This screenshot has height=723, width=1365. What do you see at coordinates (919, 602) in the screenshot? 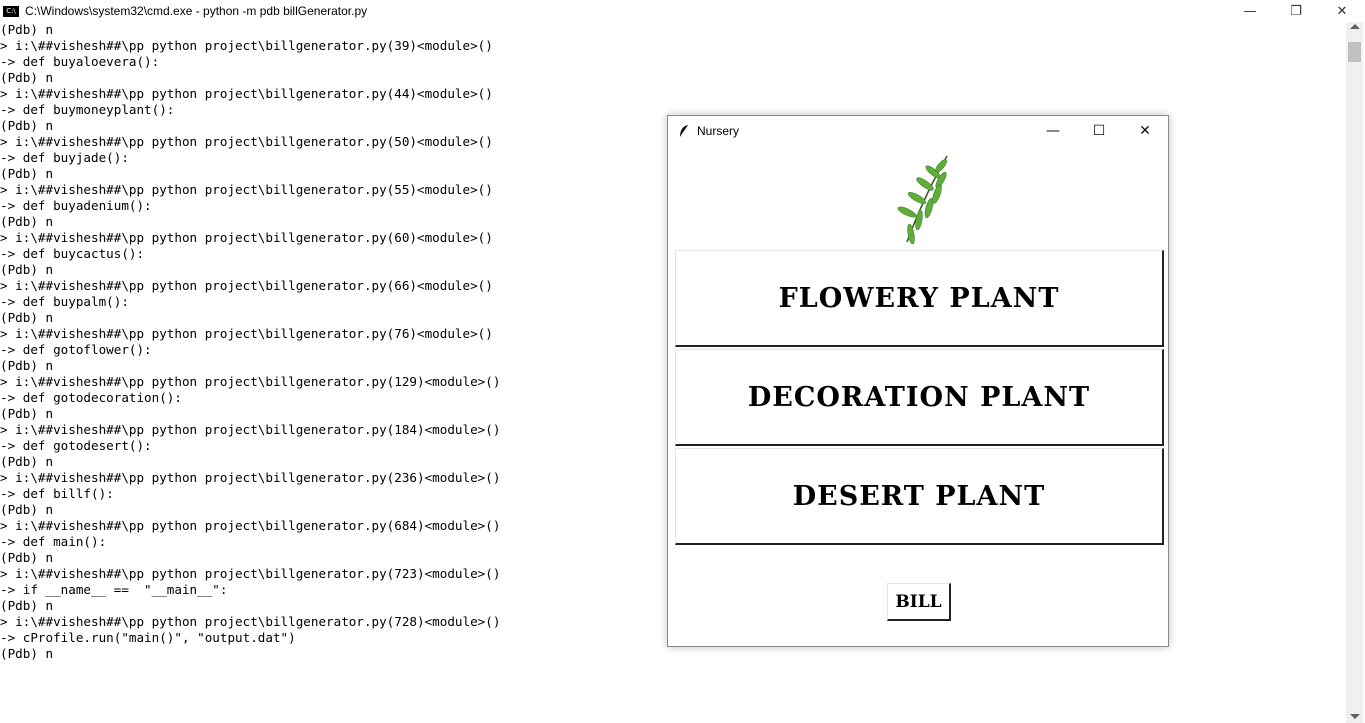
I see `bill-button: BILL` at bounding box center [919, 602].